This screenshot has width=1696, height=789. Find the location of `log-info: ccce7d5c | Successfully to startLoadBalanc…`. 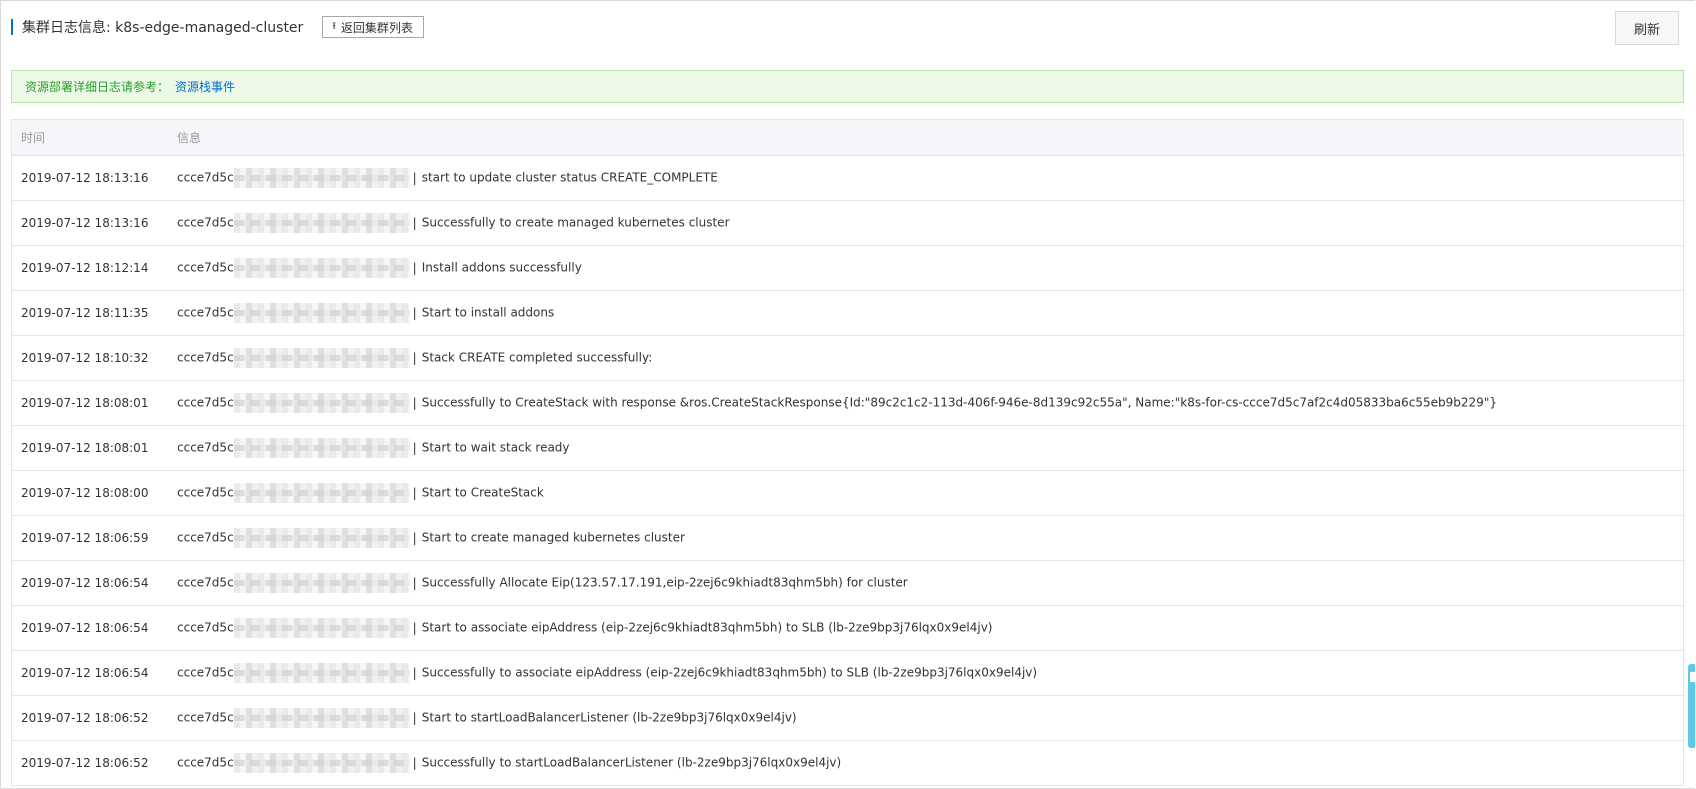

log-info: ccce7d5c | Successfully to startLoadBalanc… is located at coordinates (930, 763).